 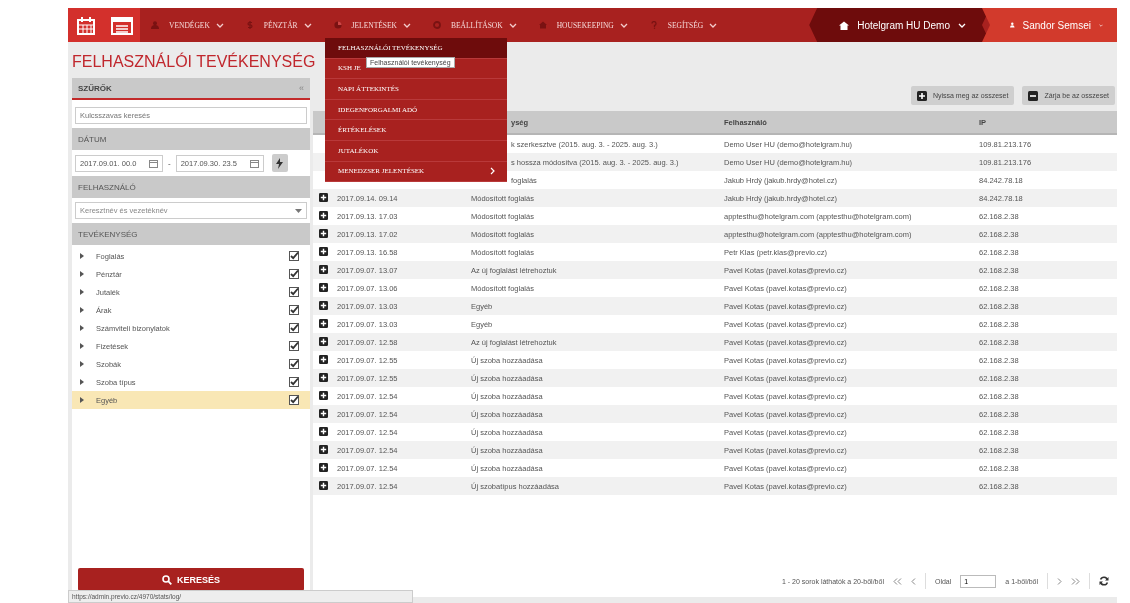 I want to click on section-header: TEVÉKENYSÉG, so click(x=191, y=234).